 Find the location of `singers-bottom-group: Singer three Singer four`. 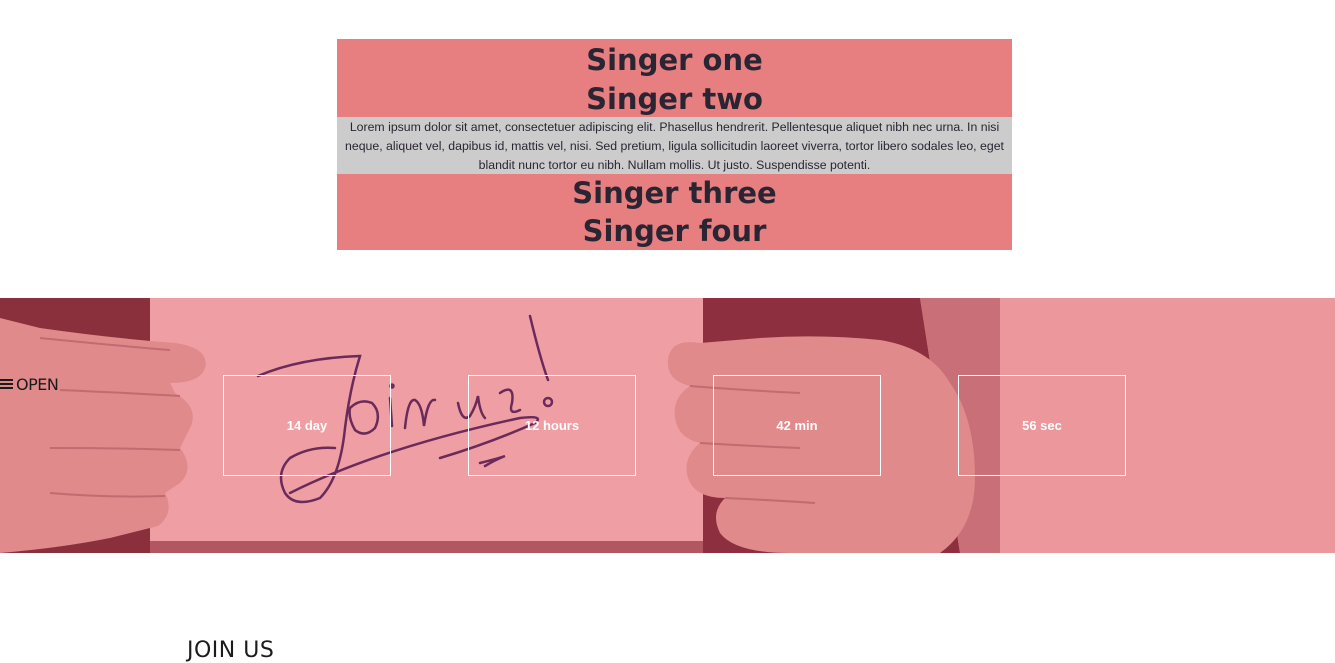

singers-bottom-group: Singer three Singer four is located at coordinates (674, 212).